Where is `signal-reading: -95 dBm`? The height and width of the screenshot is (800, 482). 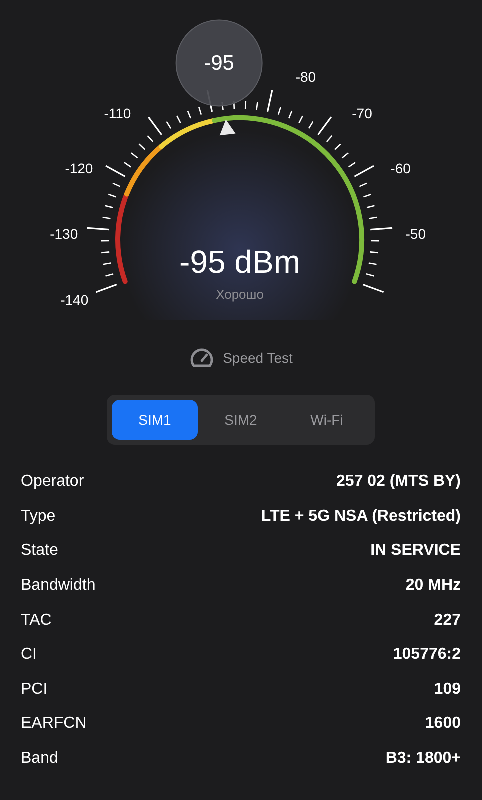 signal-reading: -95 dBm is located at coordinates (240, 262).